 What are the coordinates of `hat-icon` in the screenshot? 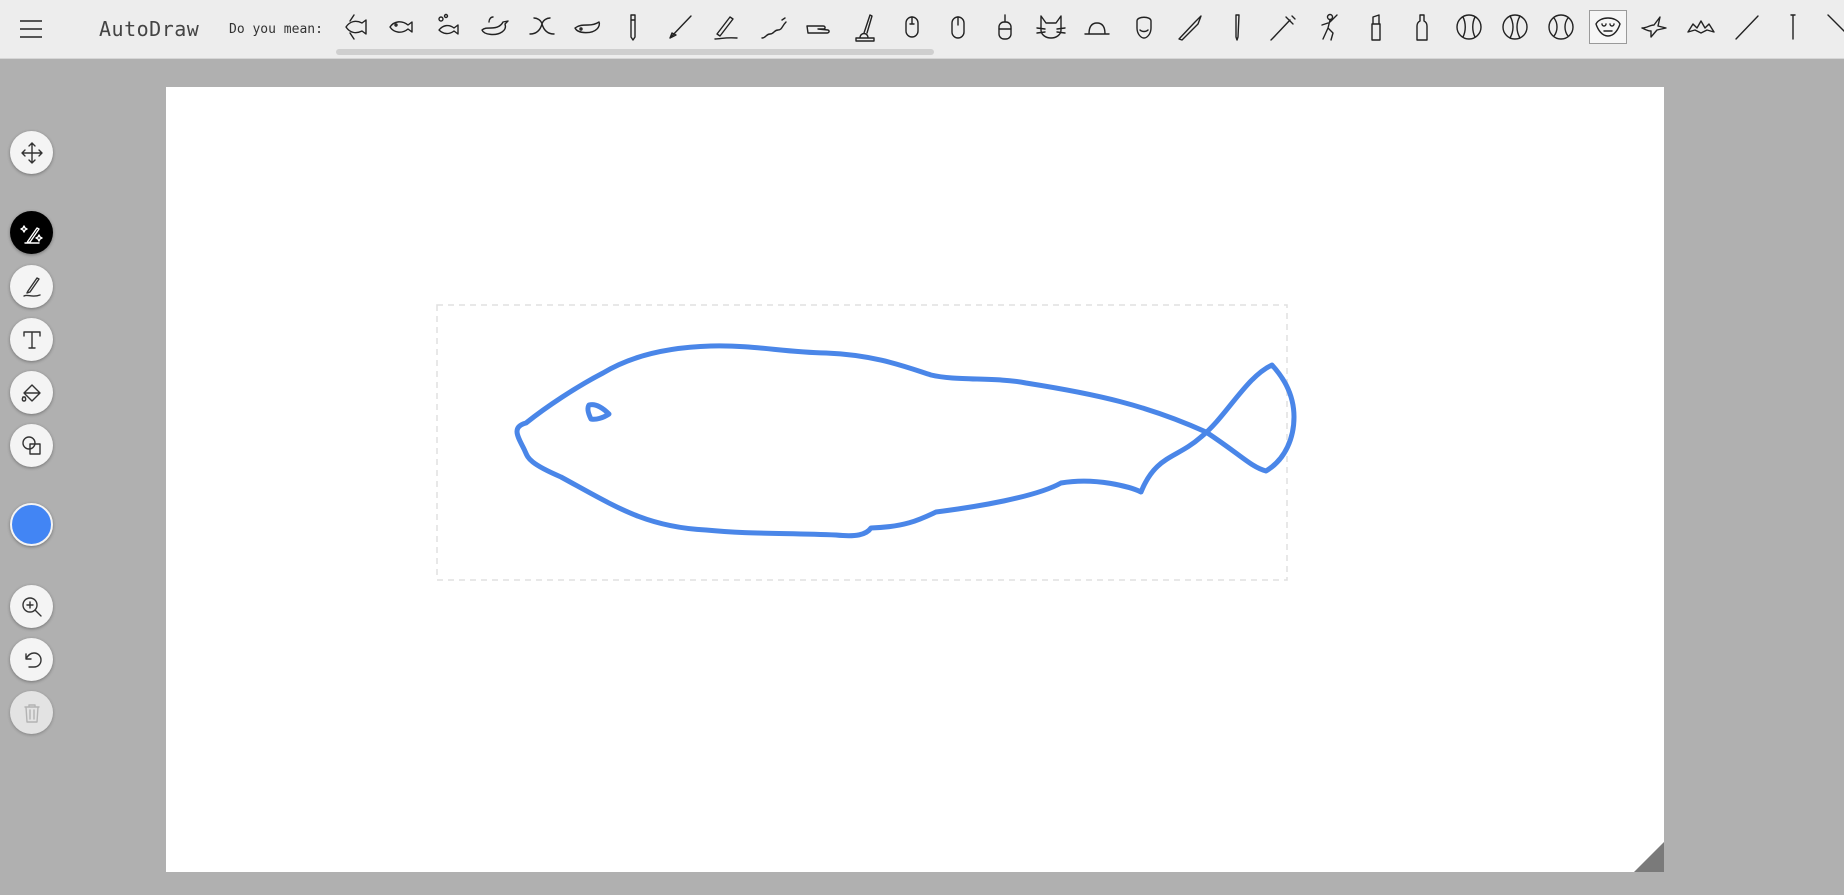 It's located at (1097, 28).